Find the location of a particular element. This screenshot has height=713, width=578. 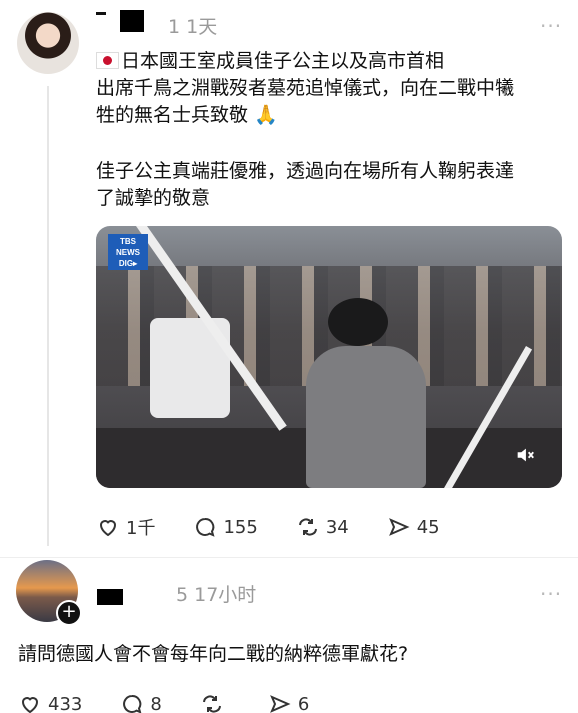

post-text-line: 牲的無名士兵致敬 🙏 is located at coordinates (187, 115).